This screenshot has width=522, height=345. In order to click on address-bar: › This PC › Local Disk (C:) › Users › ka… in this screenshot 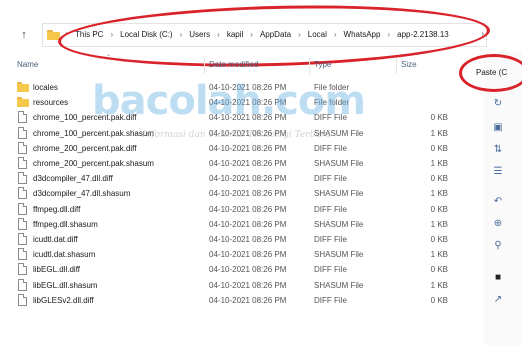, I will do `click(264, 35)`.